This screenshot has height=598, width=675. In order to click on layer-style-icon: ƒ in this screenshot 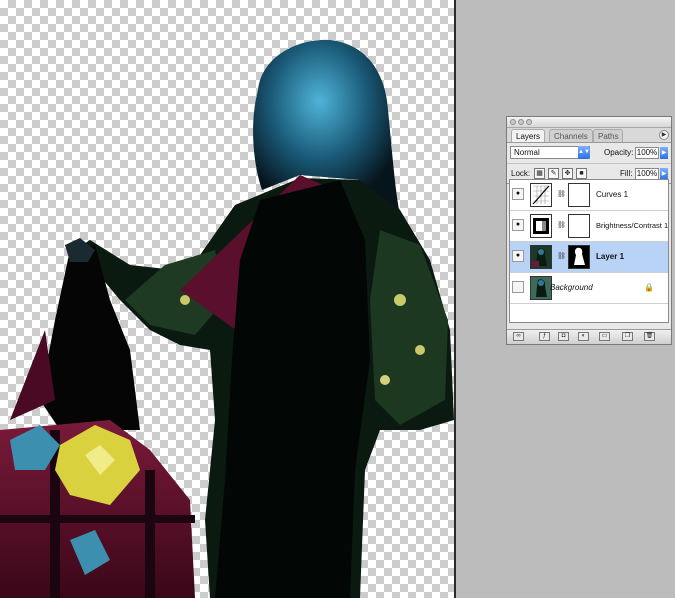, I will do `click(544, 336)`.